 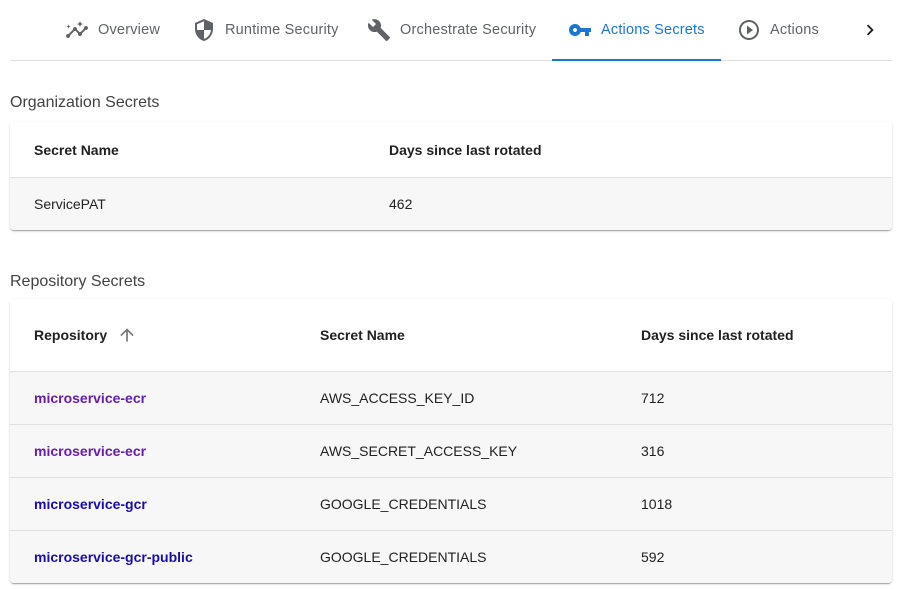 What do you see at coordinates (70, 204) in the screenshot?
I see `secret-name-cell: ServicePAT` at bounding box center [70, 204].